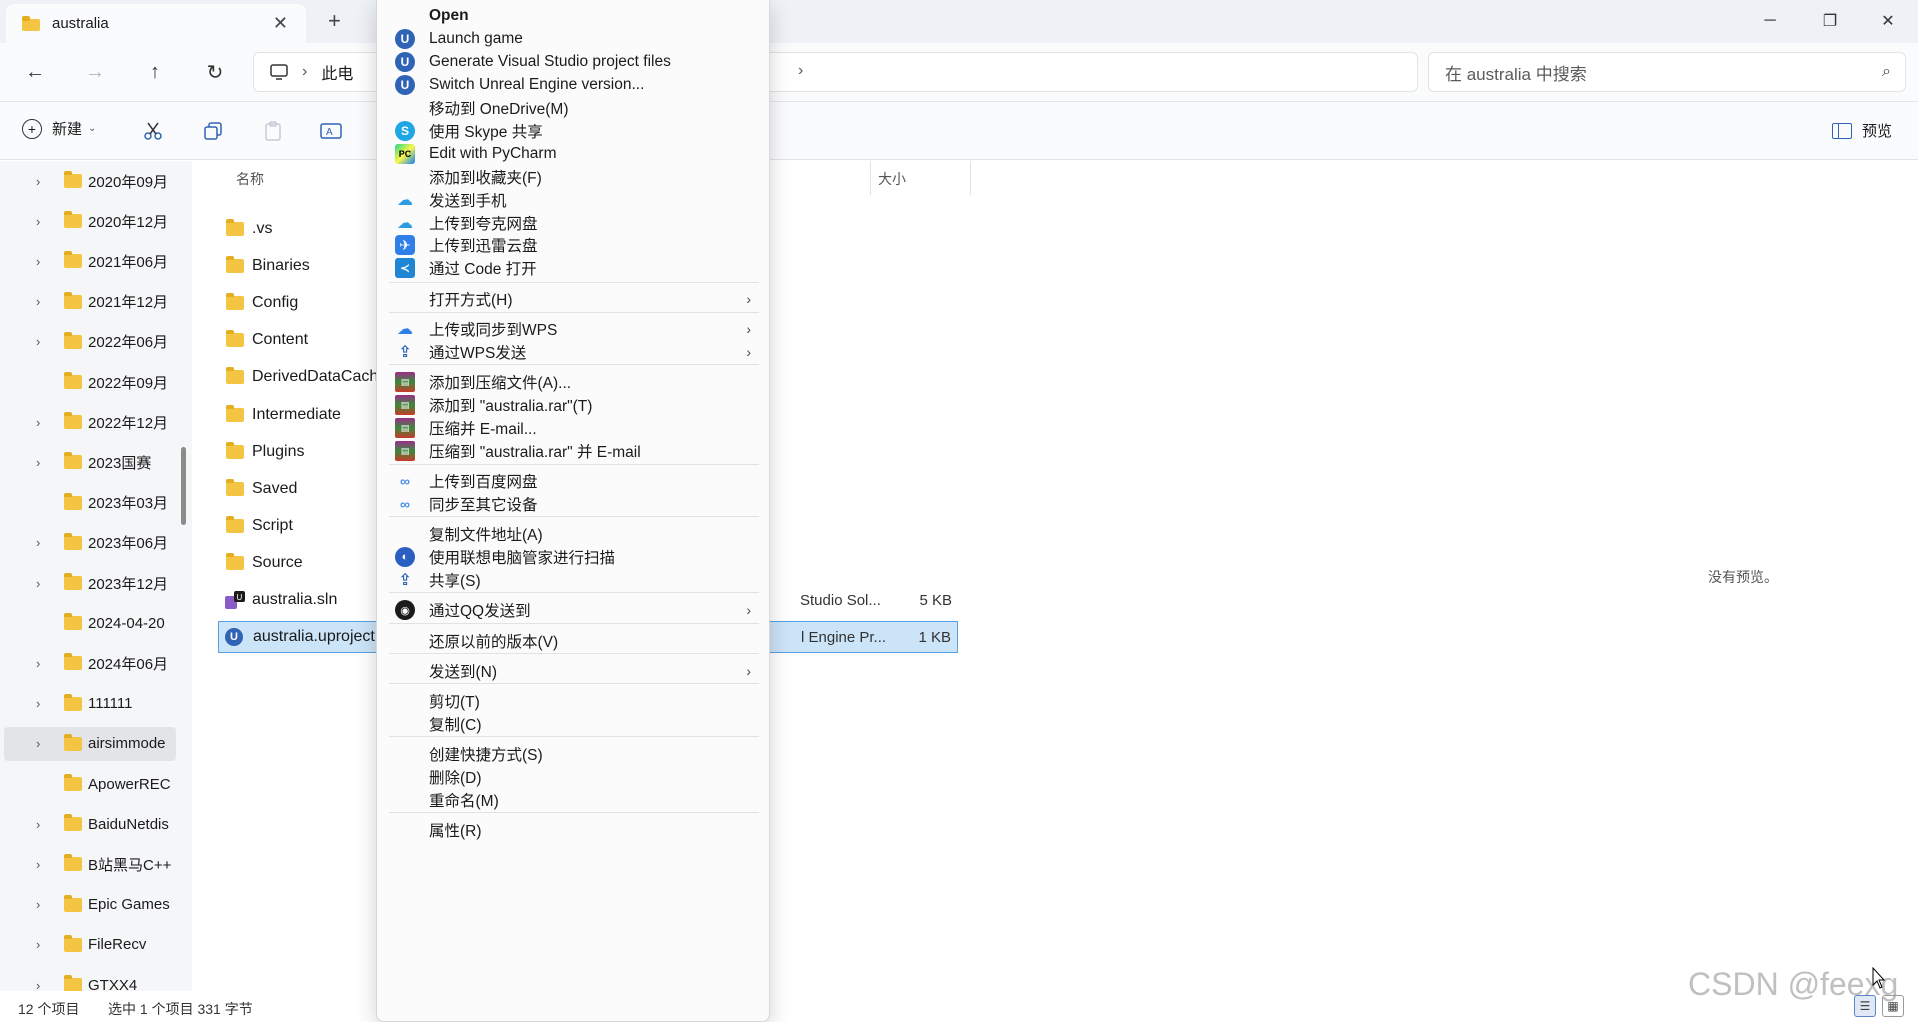  I want to click on sidebar-item-label: 2023年12月, so click(128, 584).